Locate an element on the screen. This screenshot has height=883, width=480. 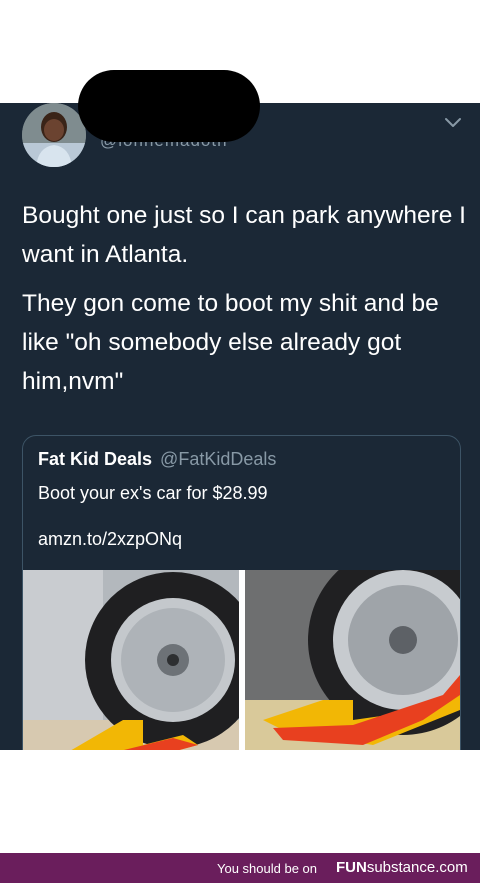
footer-brand-bold: FUN is located at coordinates (351, 867).